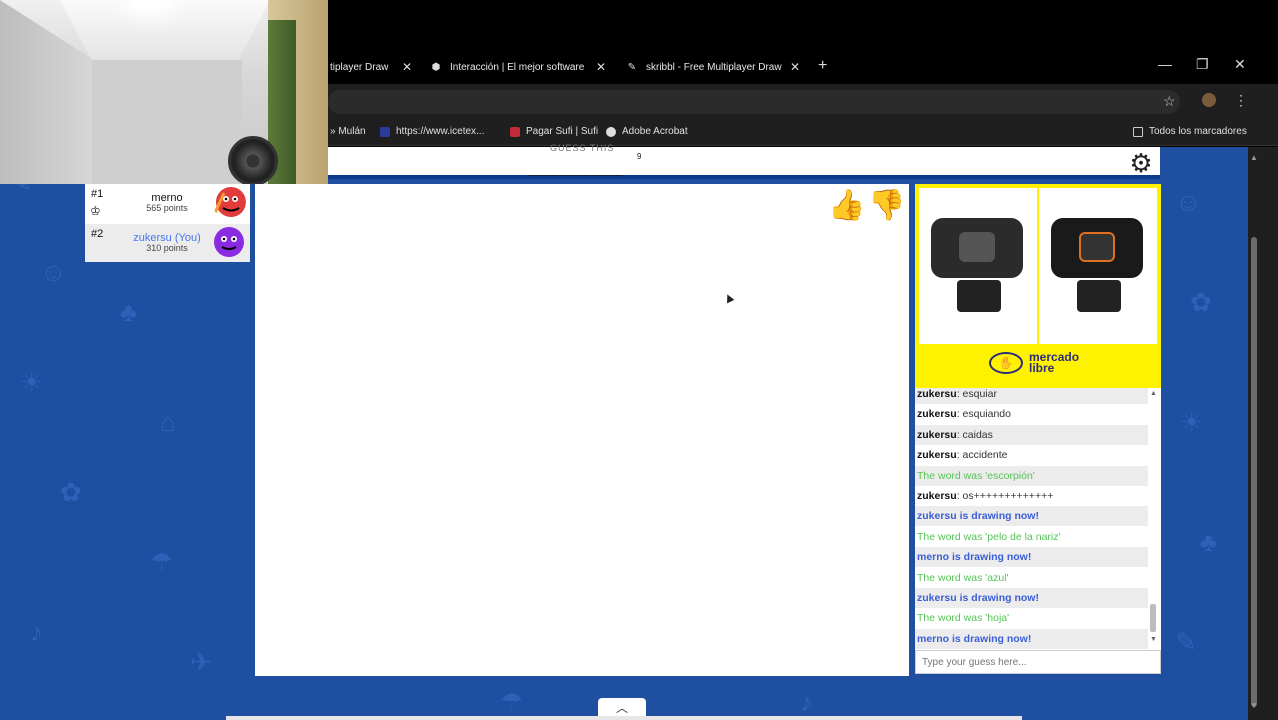 The image size is (1278, 720). I want to click on chat-message: zukersu: caidas, so click(1031, 434).